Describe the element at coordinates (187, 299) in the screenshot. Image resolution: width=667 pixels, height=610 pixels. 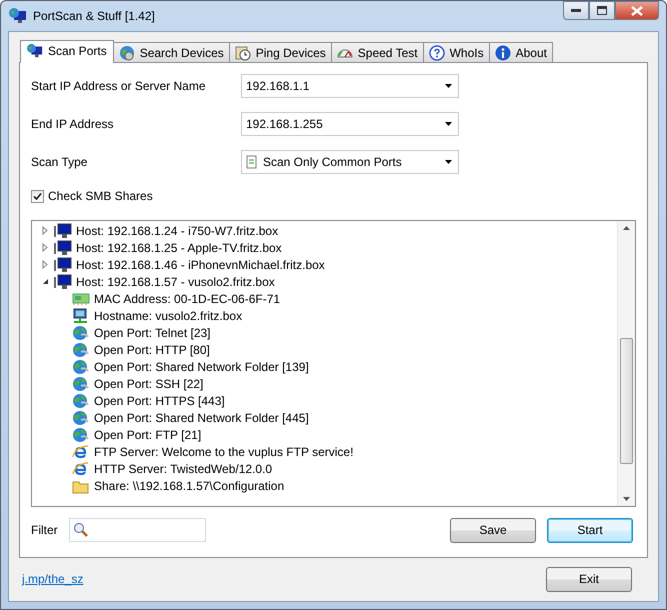
I see `tree-item: MAC Address: 00-1D-EC-06-6F-71` at that location.